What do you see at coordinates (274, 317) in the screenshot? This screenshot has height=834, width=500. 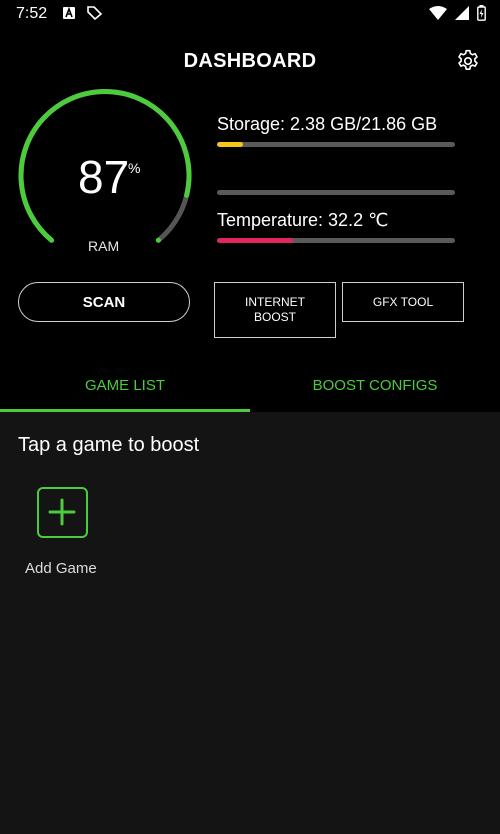 I see `internet-boost-label-line2: BOOST` at bounding box center [274, 317].